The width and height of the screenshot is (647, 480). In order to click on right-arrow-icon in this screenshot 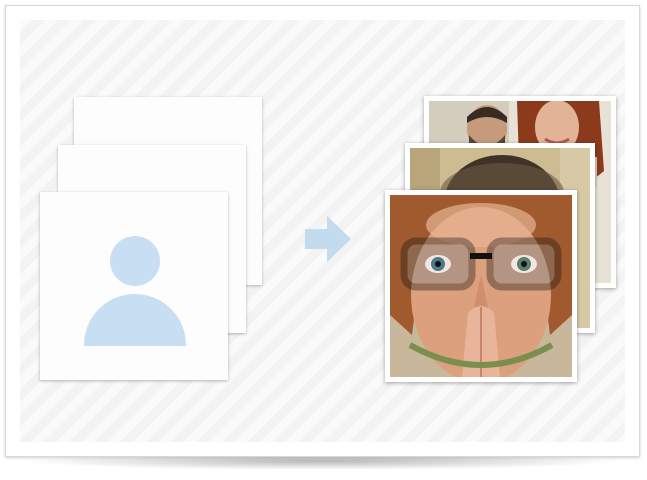, I will do `click(328, 239)`.